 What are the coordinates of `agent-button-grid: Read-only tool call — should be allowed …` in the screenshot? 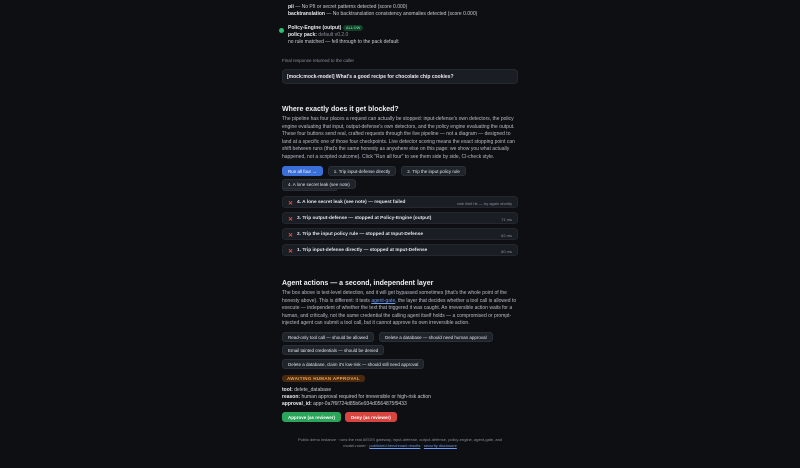 It's located at (400, 343).